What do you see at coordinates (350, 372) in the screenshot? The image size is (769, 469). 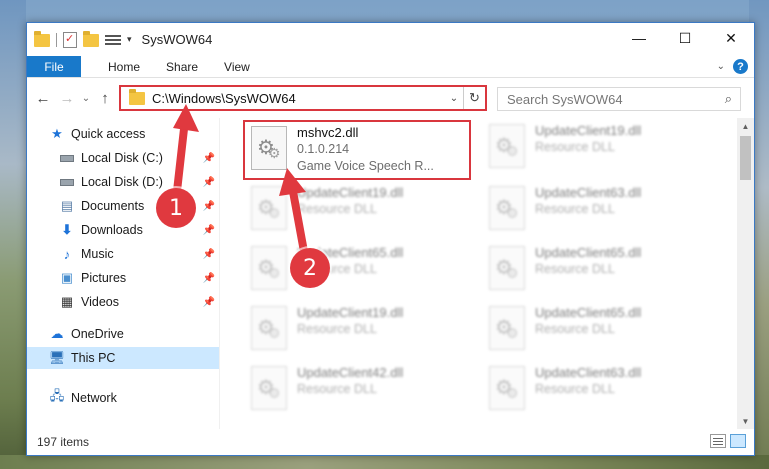 I see `file-name: UpdateClient42.dll` at bounding box center [350, 372].